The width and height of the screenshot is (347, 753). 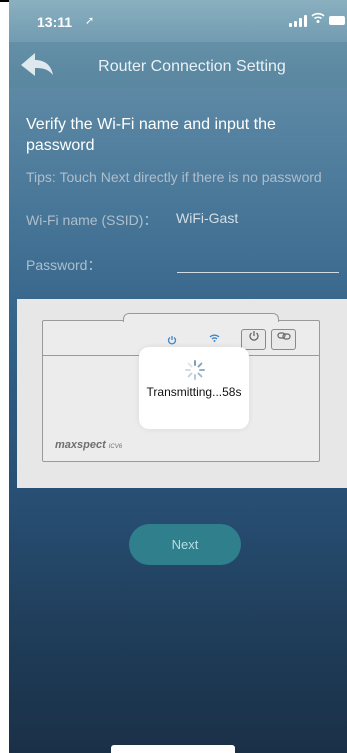 I want to click on wifi-icon, so click(x=318, y=19).